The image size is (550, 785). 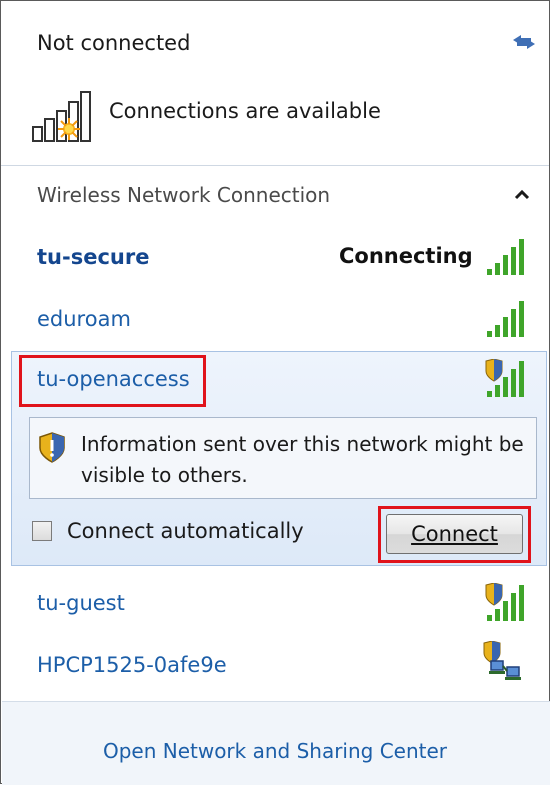 What do you see at coordinates (61, 116) in the screenshot?
I see `wireless-unavailable-icon` at bounding box center [61, 116].